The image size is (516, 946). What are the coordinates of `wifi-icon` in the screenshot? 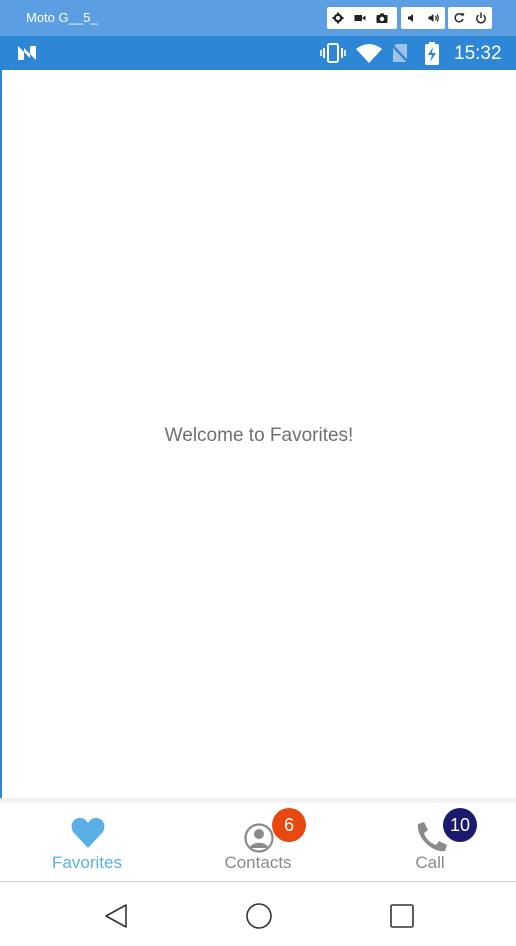 It's located at (369, 53).